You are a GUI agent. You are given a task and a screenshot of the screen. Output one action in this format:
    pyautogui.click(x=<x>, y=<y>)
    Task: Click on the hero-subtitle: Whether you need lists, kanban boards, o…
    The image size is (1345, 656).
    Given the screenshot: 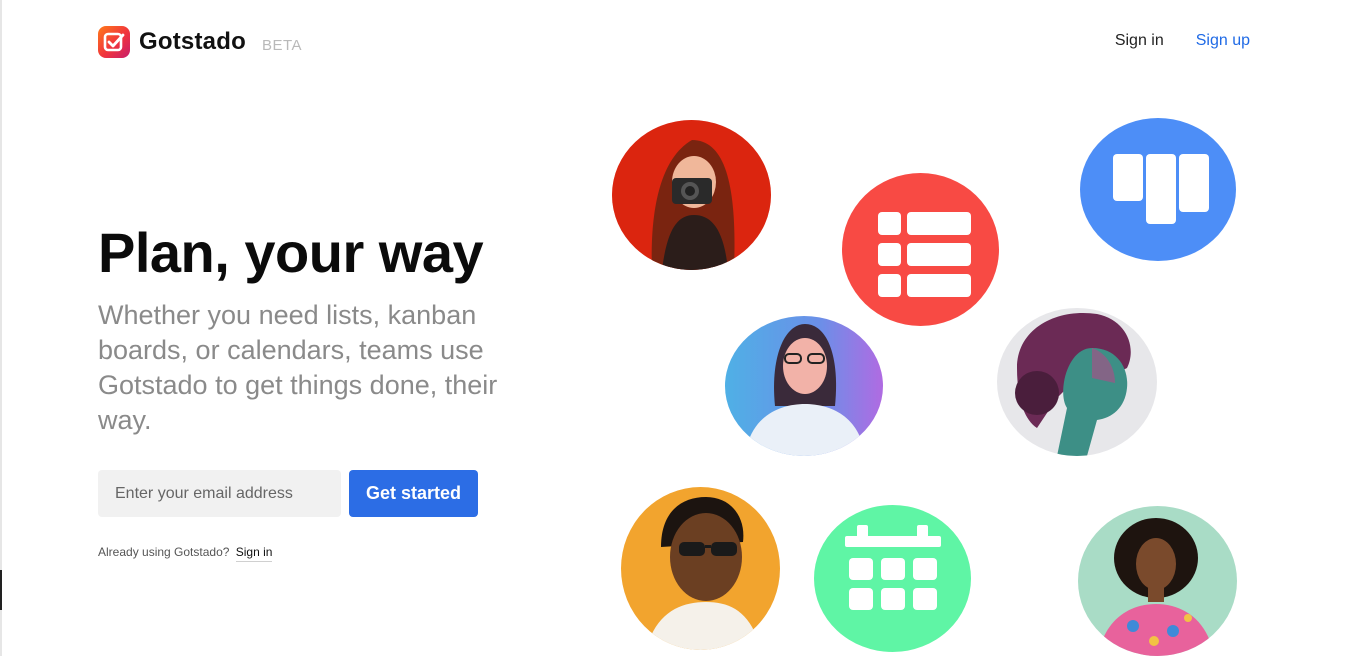 What is the action you would take?
    pyautogui.click(x=298, y=367)
    